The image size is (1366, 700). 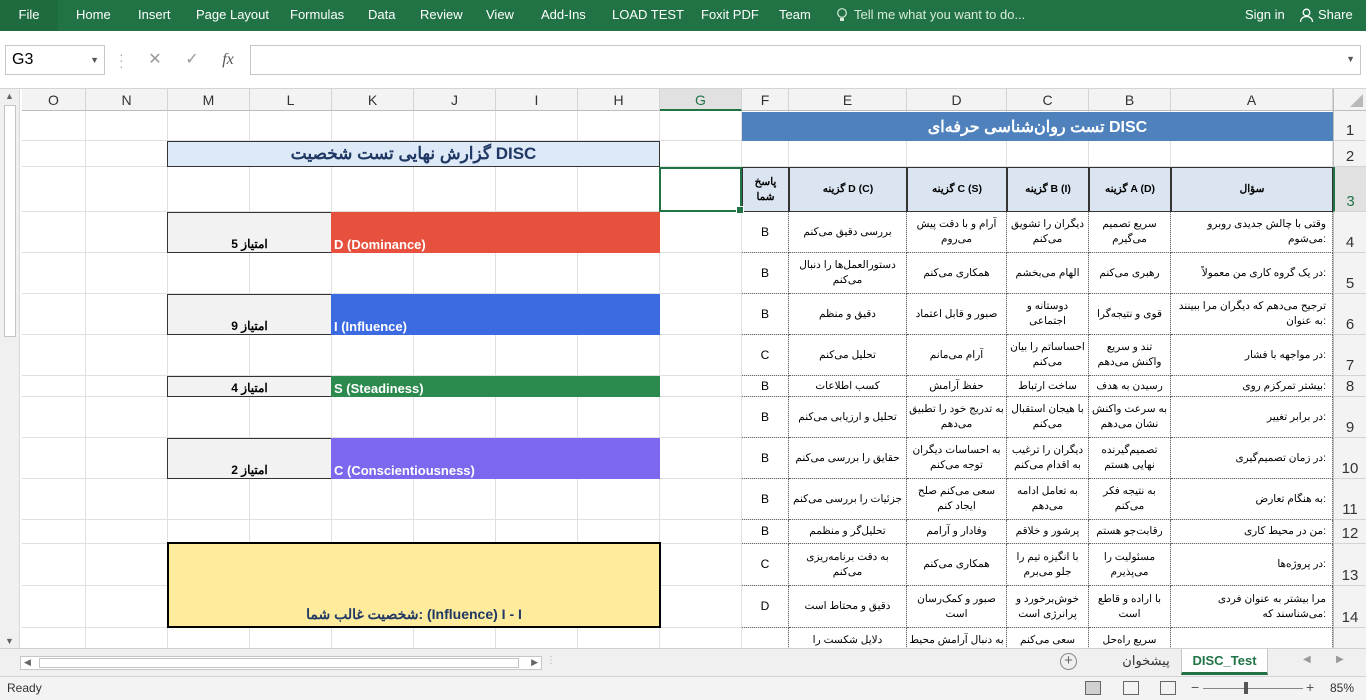 What do you see at coordinates (765, 607) in the screenshot?
I see `answer-cell: D` at bounding box center [765, 607].